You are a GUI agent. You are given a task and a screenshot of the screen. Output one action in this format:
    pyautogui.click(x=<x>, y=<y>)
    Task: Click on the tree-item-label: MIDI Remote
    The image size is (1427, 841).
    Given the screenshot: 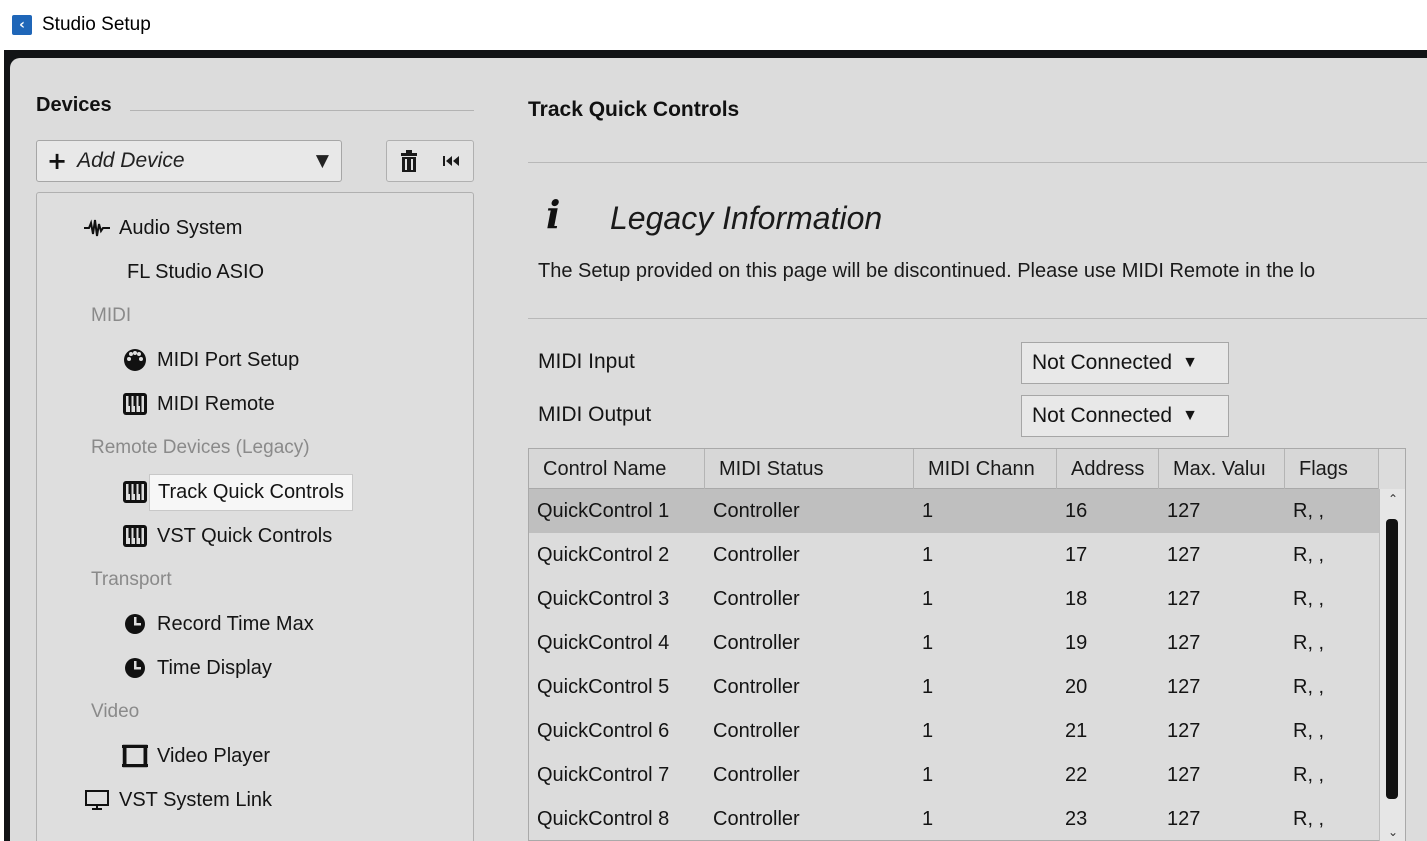 What is the action you would take?
    pyautogui.click(x=216, y=403)
    